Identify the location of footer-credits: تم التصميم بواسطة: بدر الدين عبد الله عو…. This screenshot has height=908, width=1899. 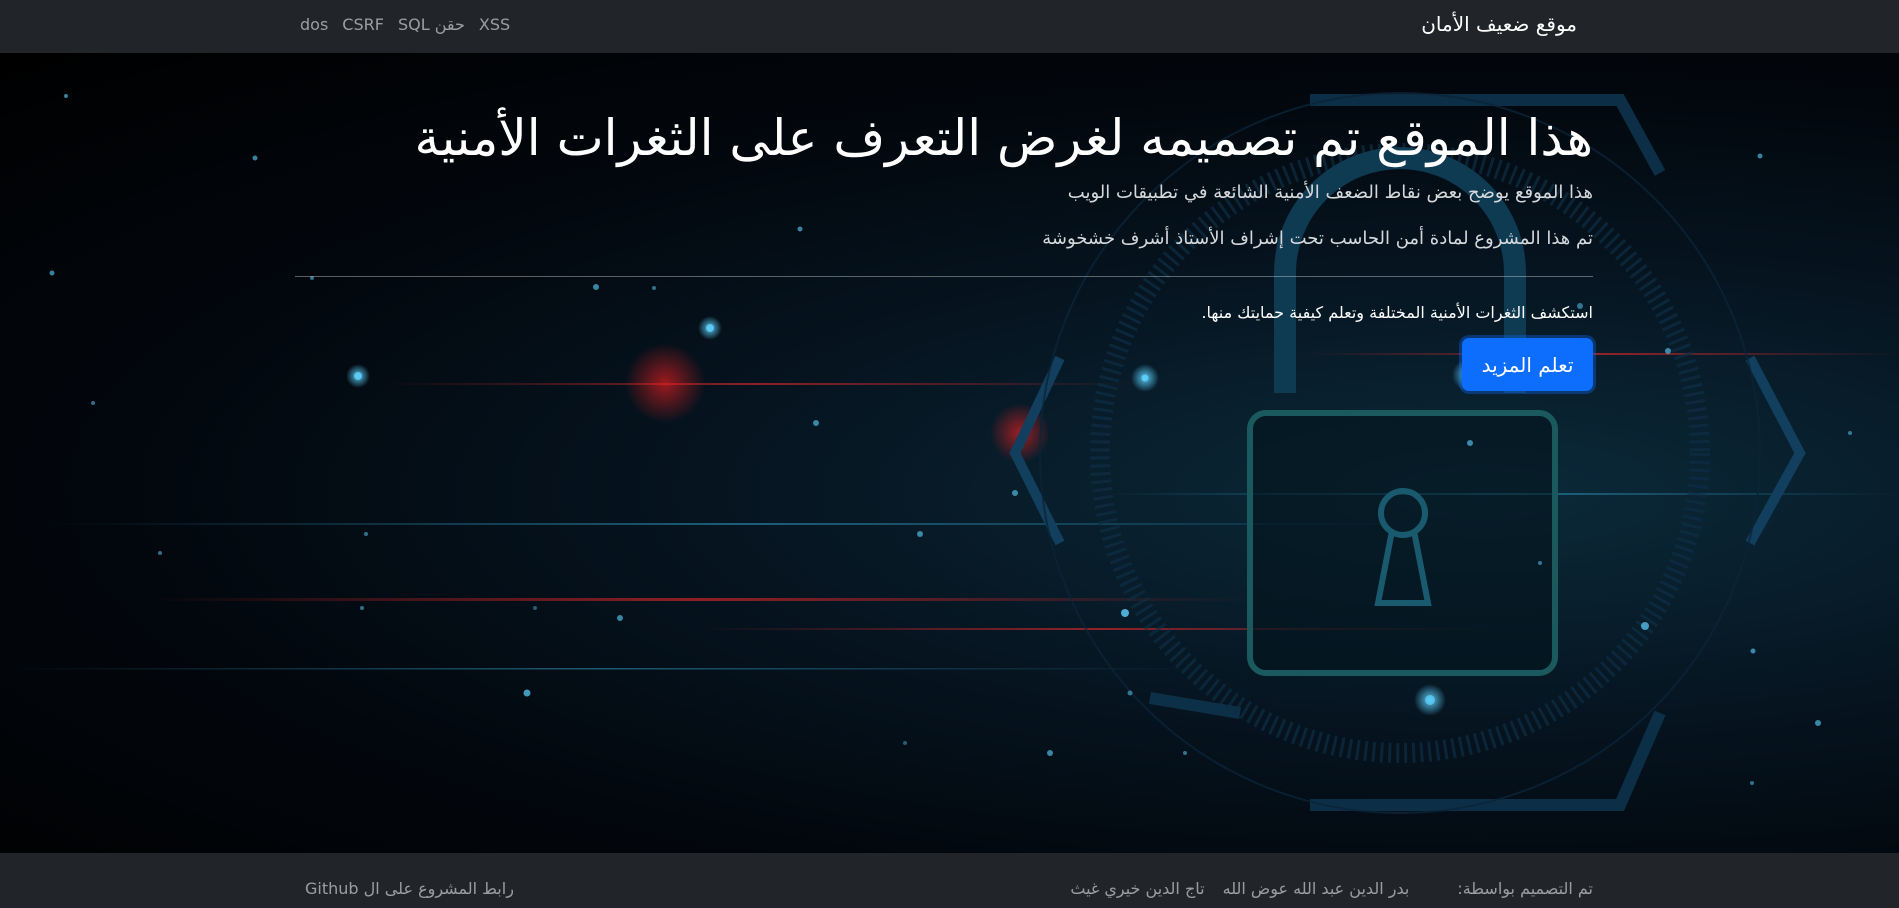
(1331, 888).